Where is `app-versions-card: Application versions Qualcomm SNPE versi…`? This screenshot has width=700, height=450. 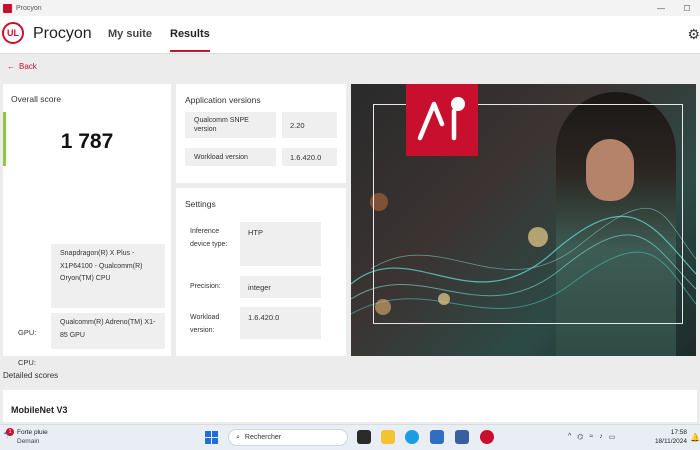 app-versions-card: Application versions Qualcomm SNPE versi… is located at coordinates (261, 133).